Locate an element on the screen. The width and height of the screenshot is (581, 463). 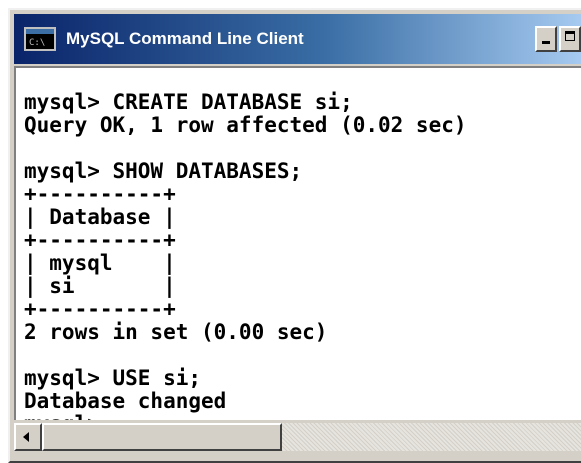
scrollbar-thumb is located at coordinates (162, 437).